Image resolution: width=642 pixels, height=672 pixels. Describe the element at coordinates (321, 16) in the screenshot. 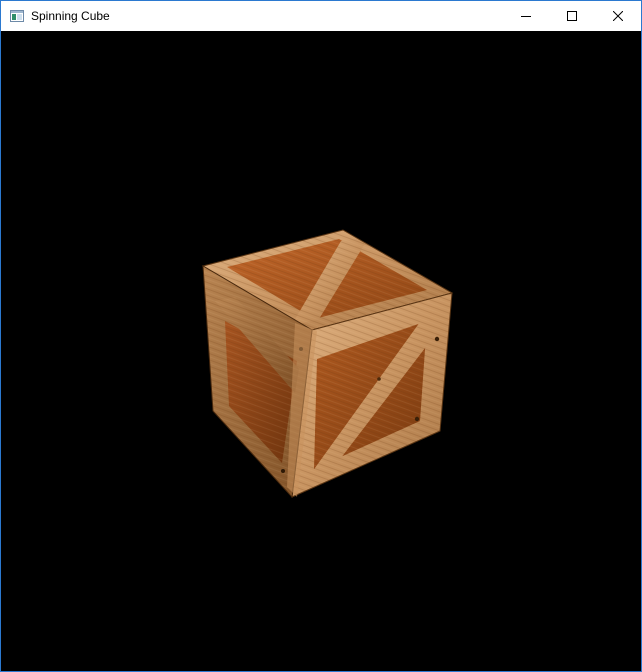

I see `title-bar: Spinning Cube` at that location.